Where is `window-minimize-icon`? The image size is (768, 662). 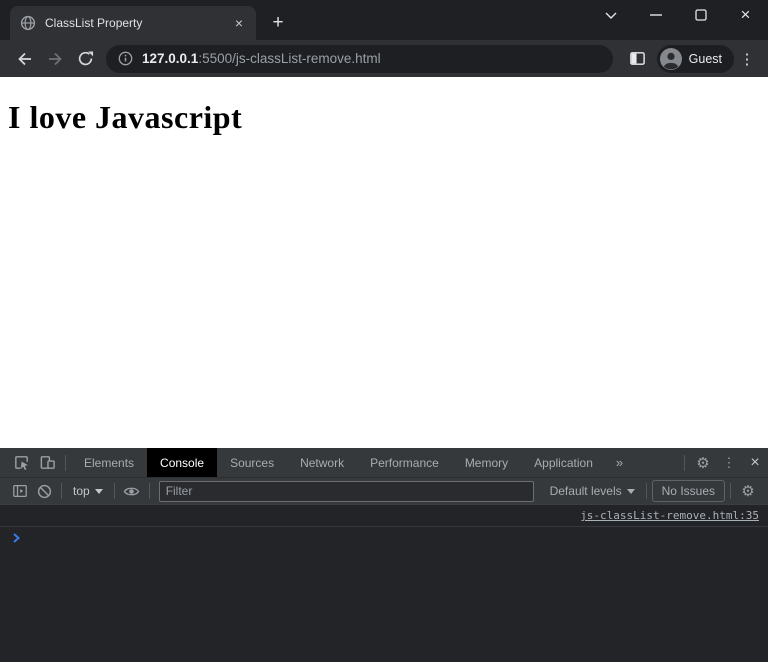 window-minimize-icon is located at coordinates (655, 15).